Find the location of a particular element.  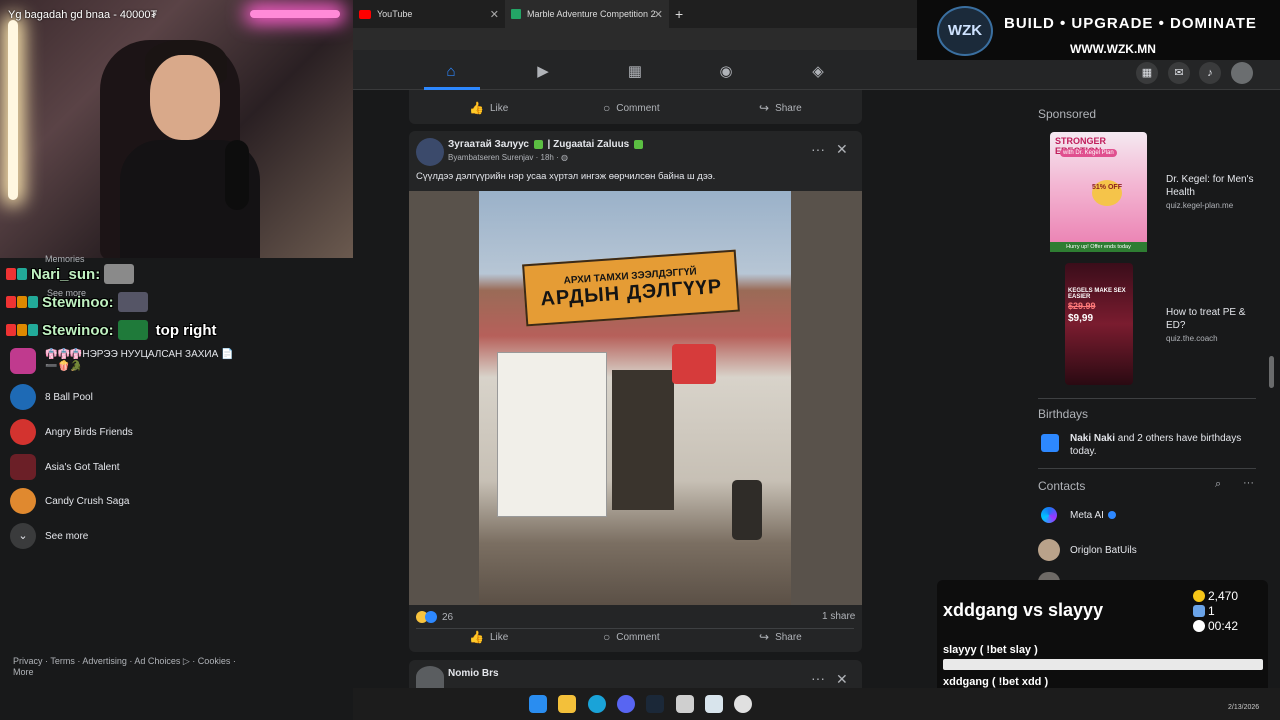

chat-username: Nari_sun: is located at coordinates (66, 274).